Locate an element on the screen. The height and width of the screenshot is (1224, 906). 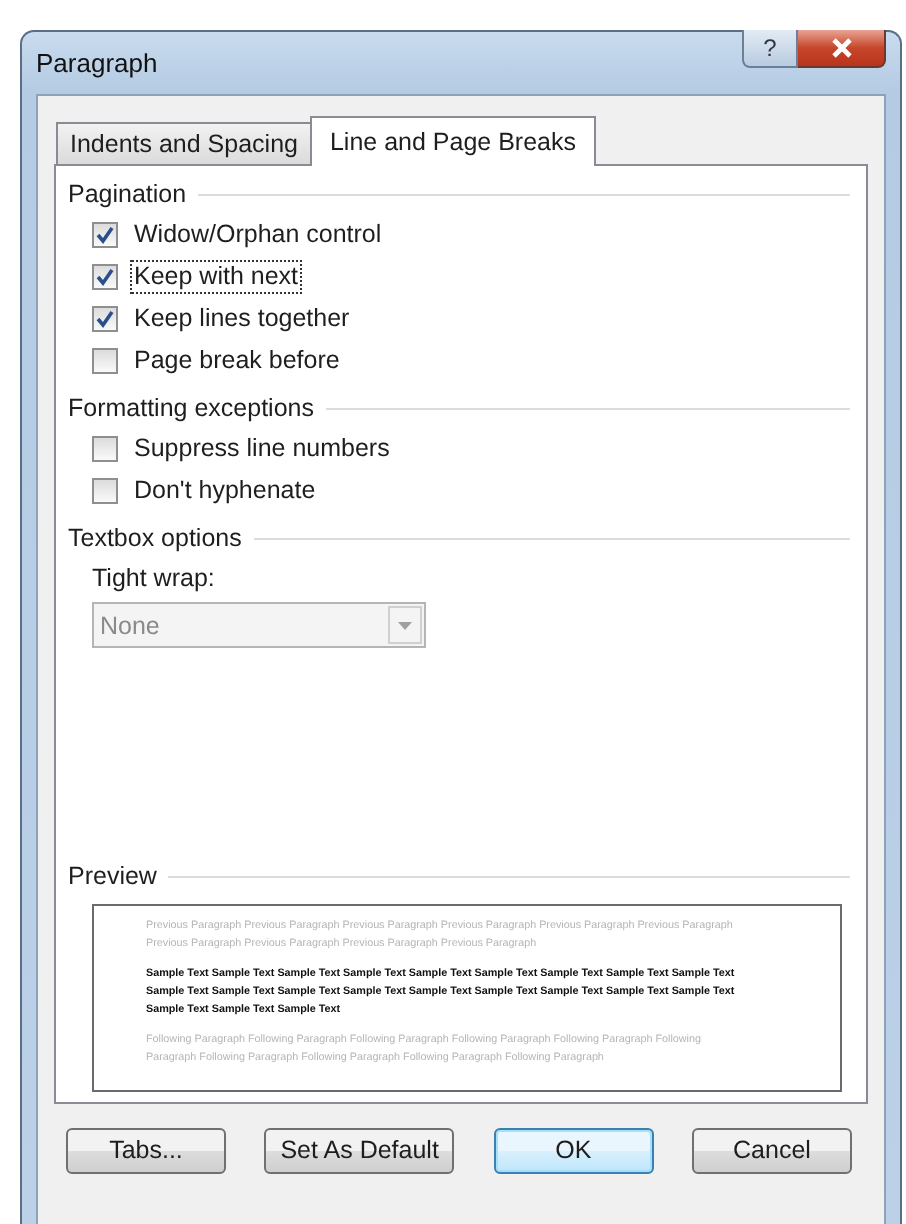
group-title: Preview is located at coordinates (112, 876).